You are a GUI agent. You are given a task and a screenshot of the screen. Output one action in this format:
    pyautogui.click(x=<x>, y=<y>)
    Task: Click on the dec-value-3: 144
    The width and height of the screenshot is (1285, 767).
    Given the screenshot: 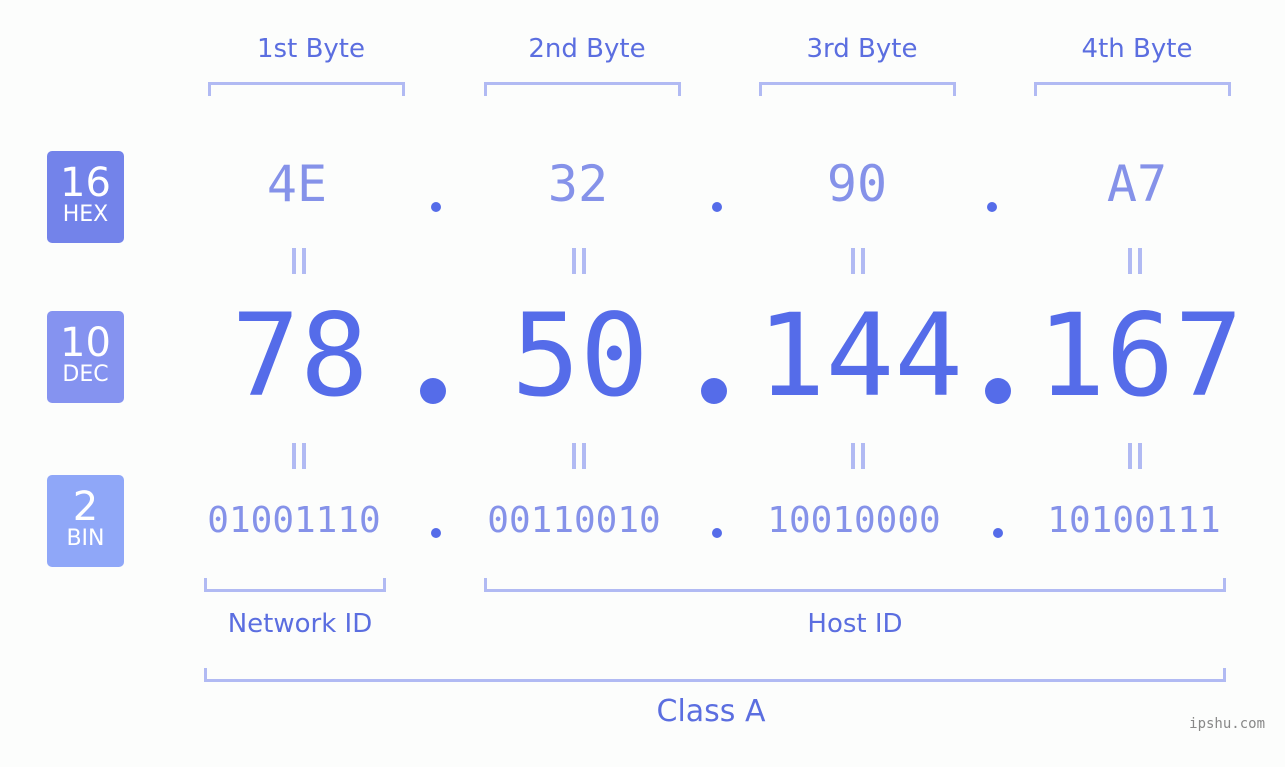 What is the action you would take?
    pyautogui.click(x=860, y=355)
    